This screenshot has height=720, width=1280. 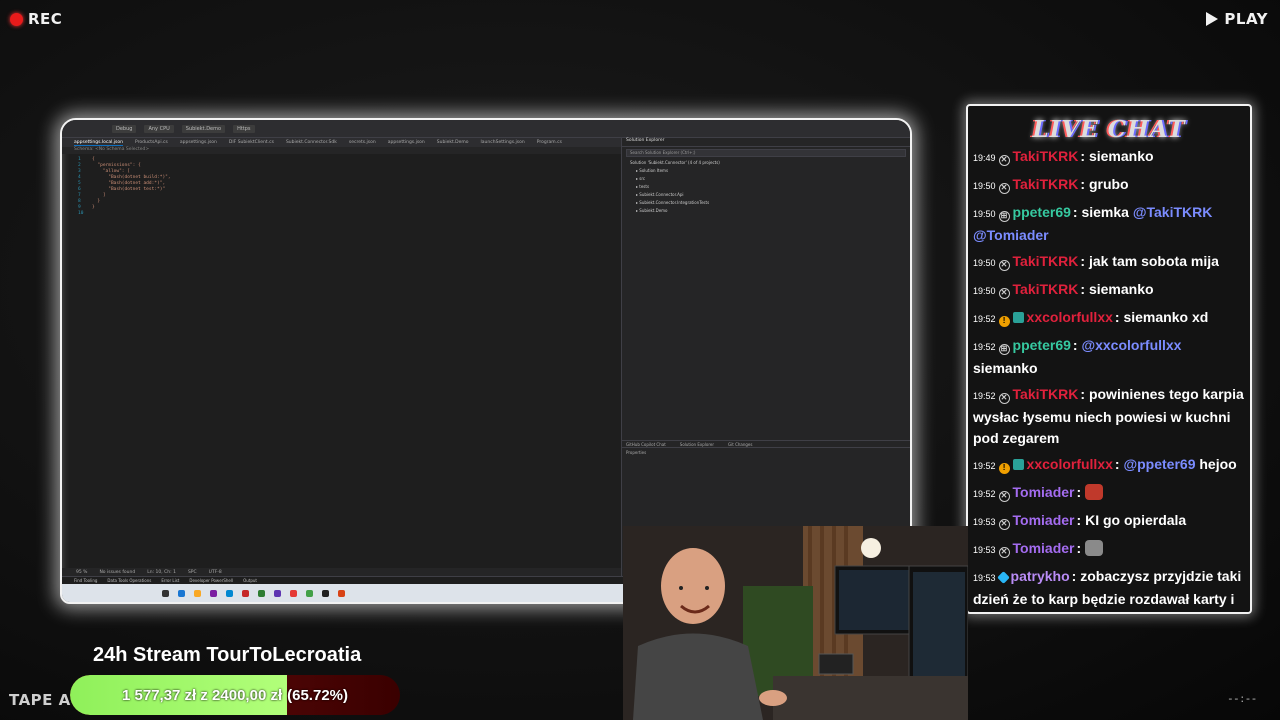 What do you see at coordinates (129, 183) in the screenshot?
I see `code-text: "Bash(dotnet add:*)",` at bounding box center [129, 183].